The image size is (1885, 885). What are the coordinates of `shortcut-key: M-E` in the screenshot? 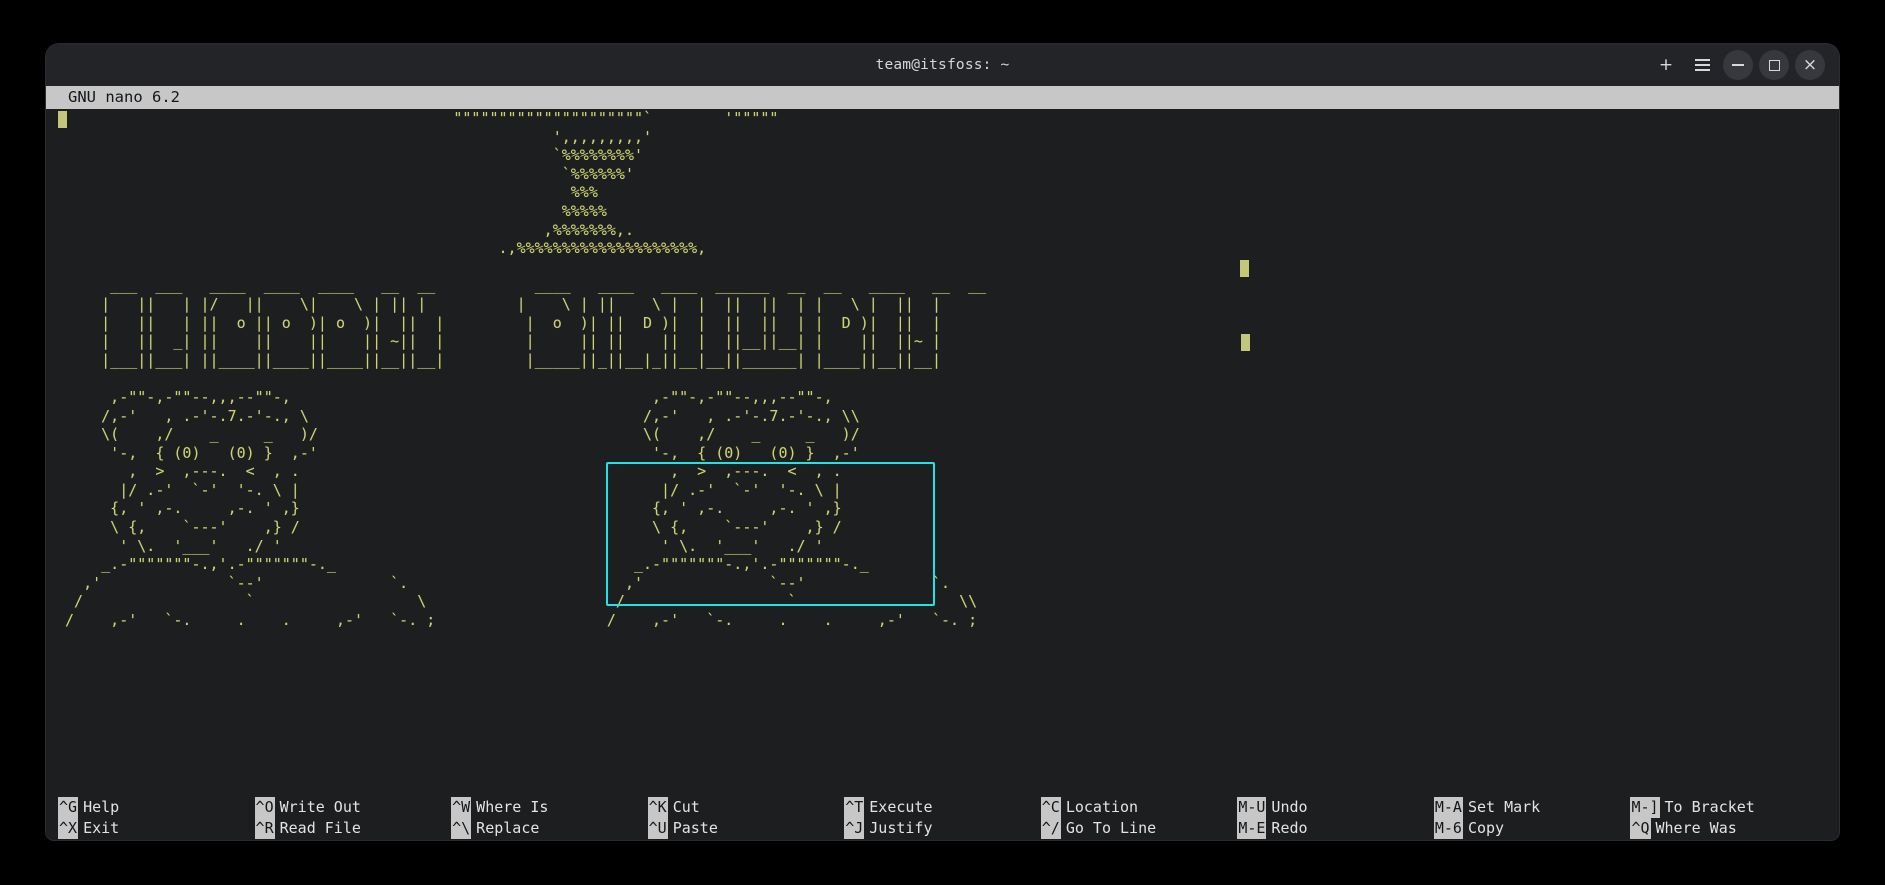 It's located at (1252, 828).